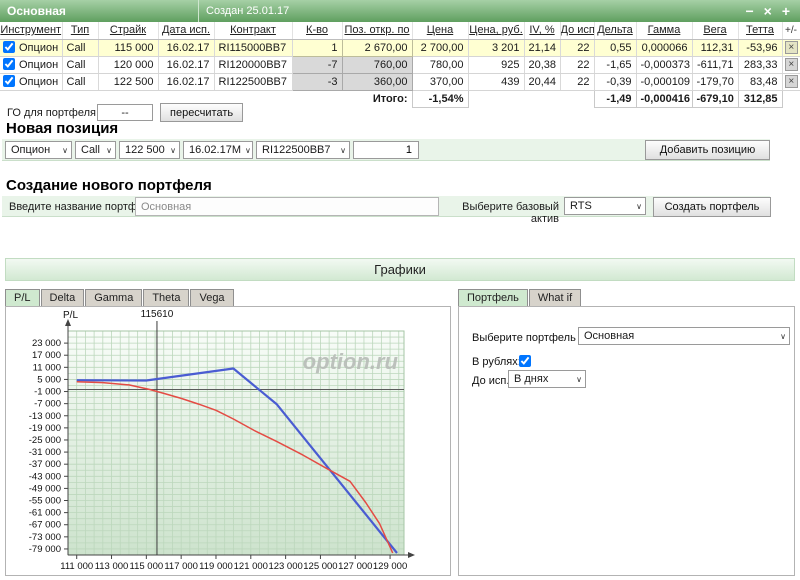 The image size is (800, 580). What do you see at coordinates (760, 31) in the screenshot?
I see `col-theta: Тетта` at bounding box center [760, 31].